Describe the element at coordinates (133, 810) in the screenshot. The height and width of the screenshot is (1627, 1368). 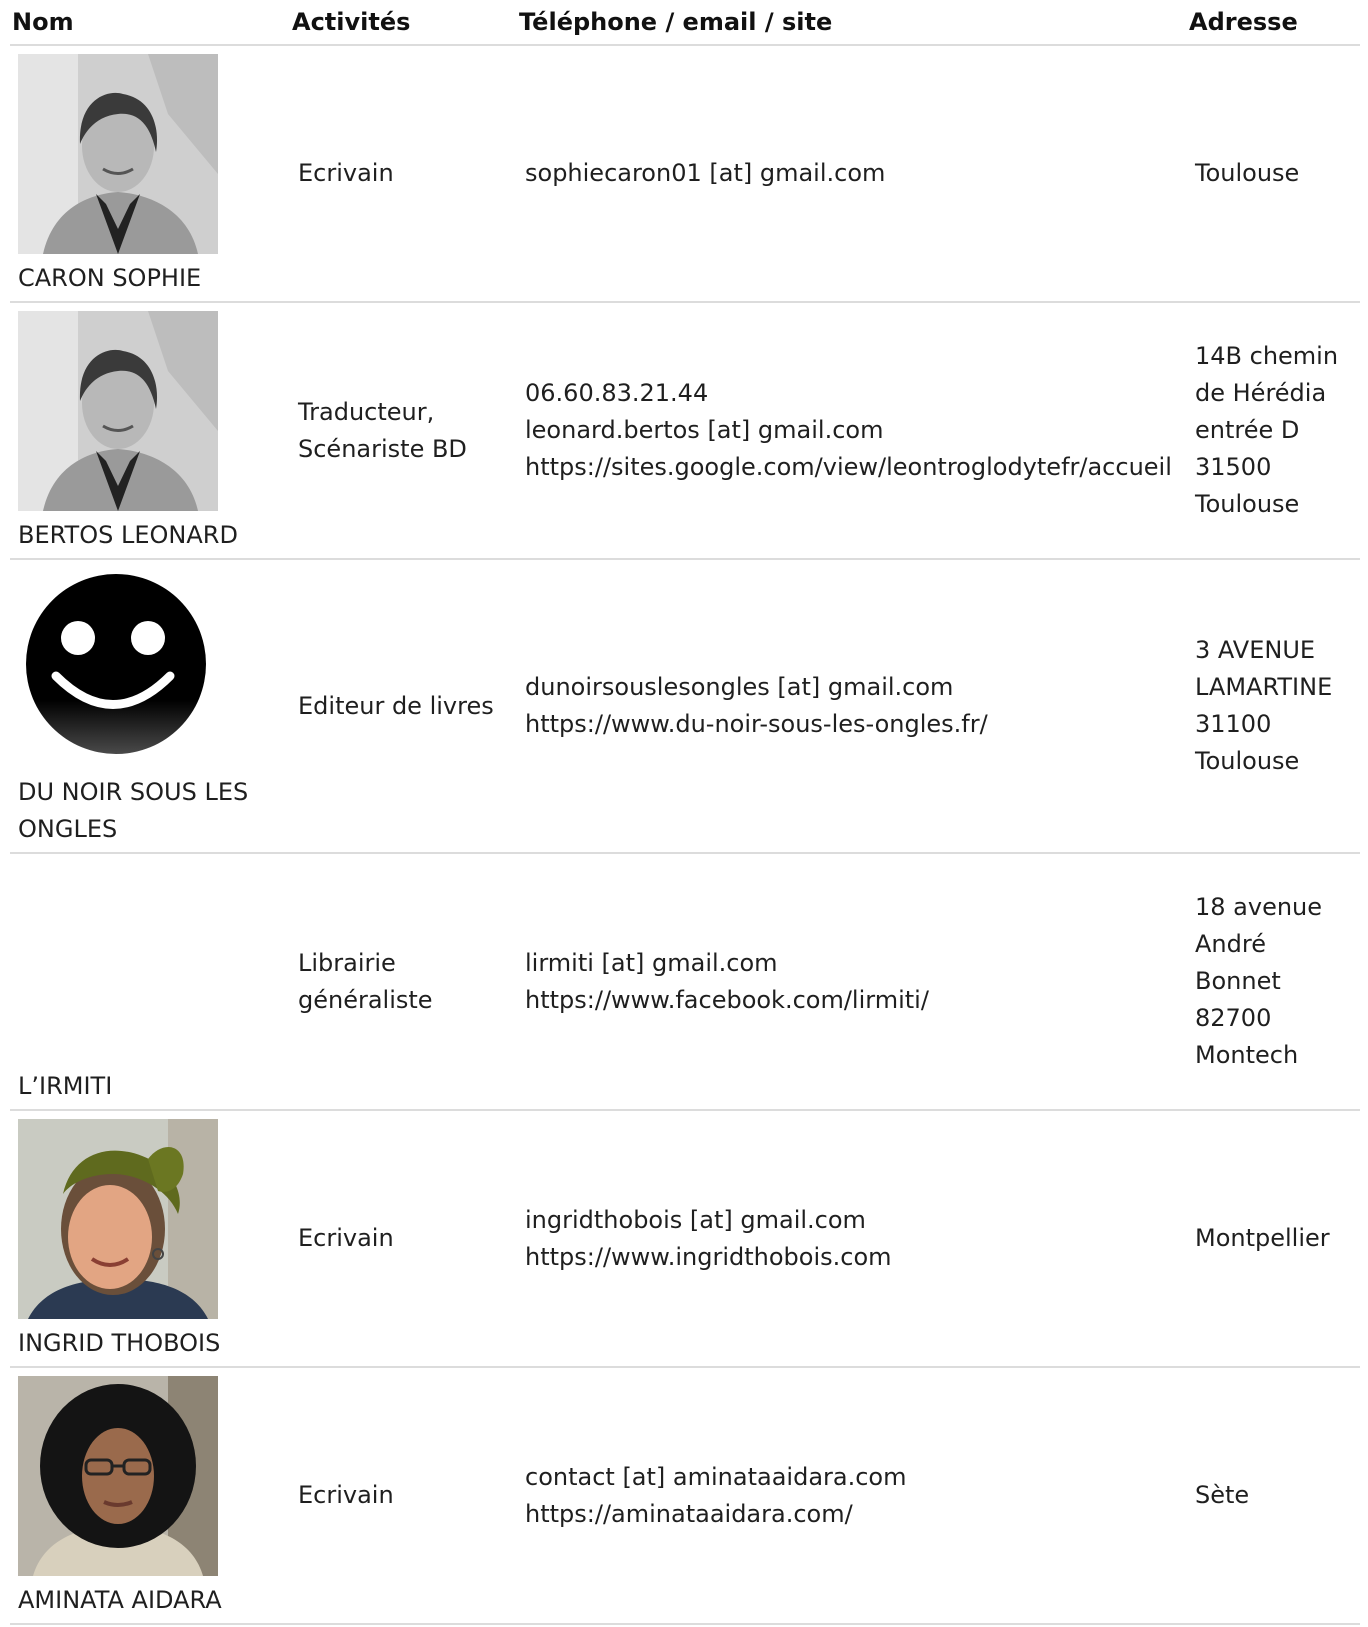
I see `person-name: DU NOIR SOUS LES ONGLES` at that location.